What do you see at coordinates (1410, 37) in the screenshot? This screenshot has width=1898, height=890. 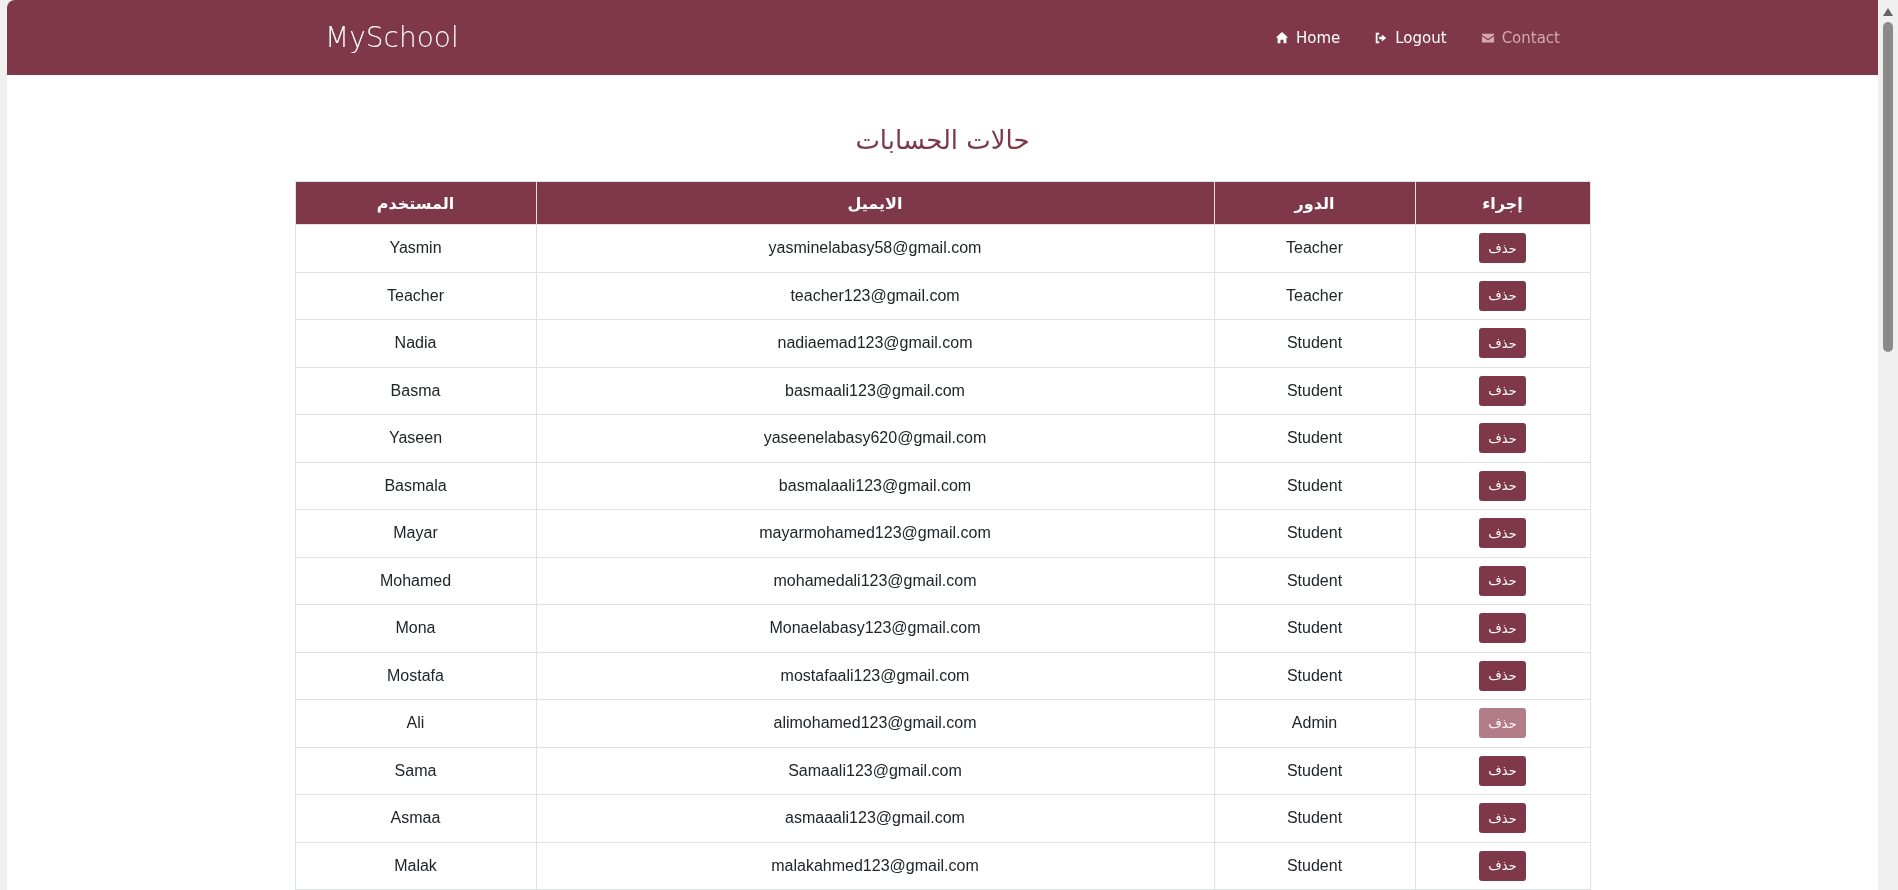 I see `nav-link: Logout` at bounding box center [1410, 37].